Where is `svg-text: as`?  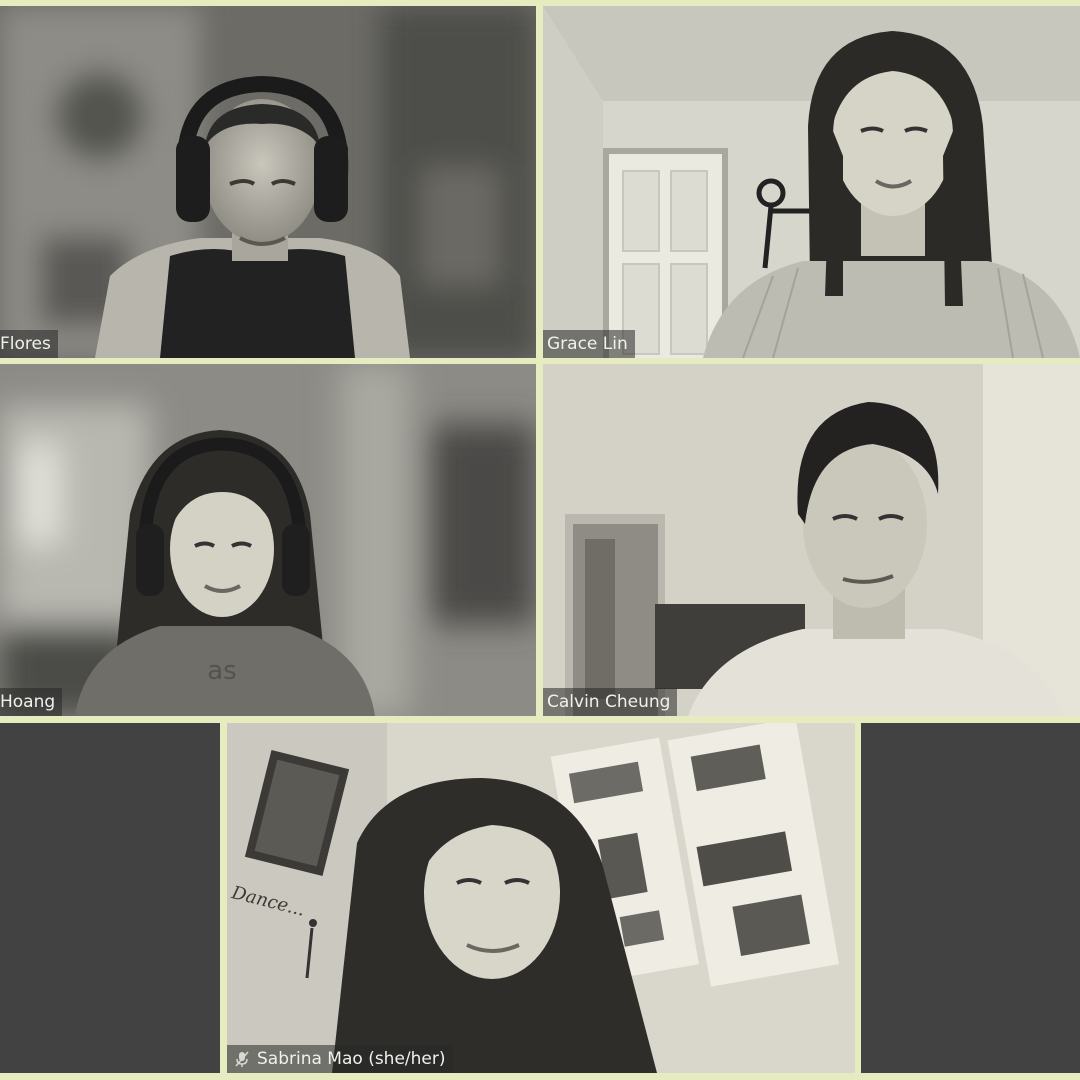 svg-text: as is located at coordinates (221, 671).